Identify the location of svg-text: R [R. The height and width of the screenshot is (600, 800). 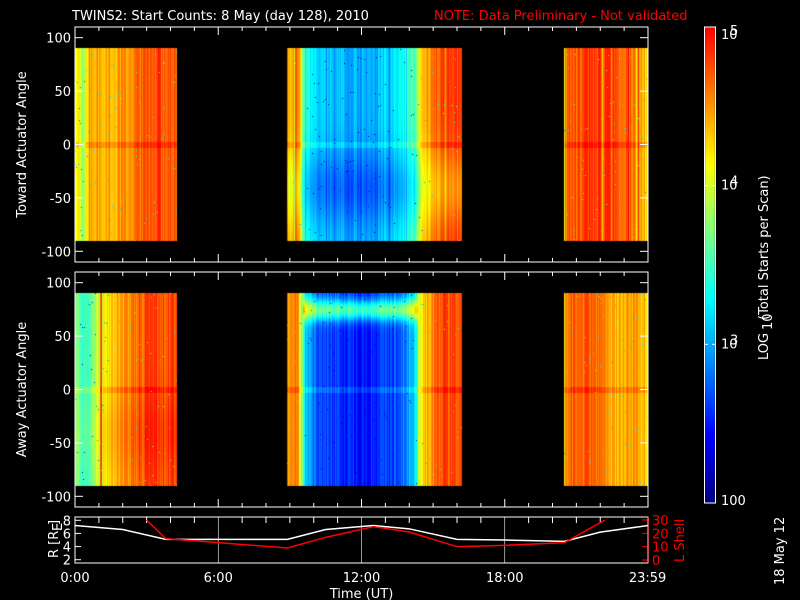
(54, 544).